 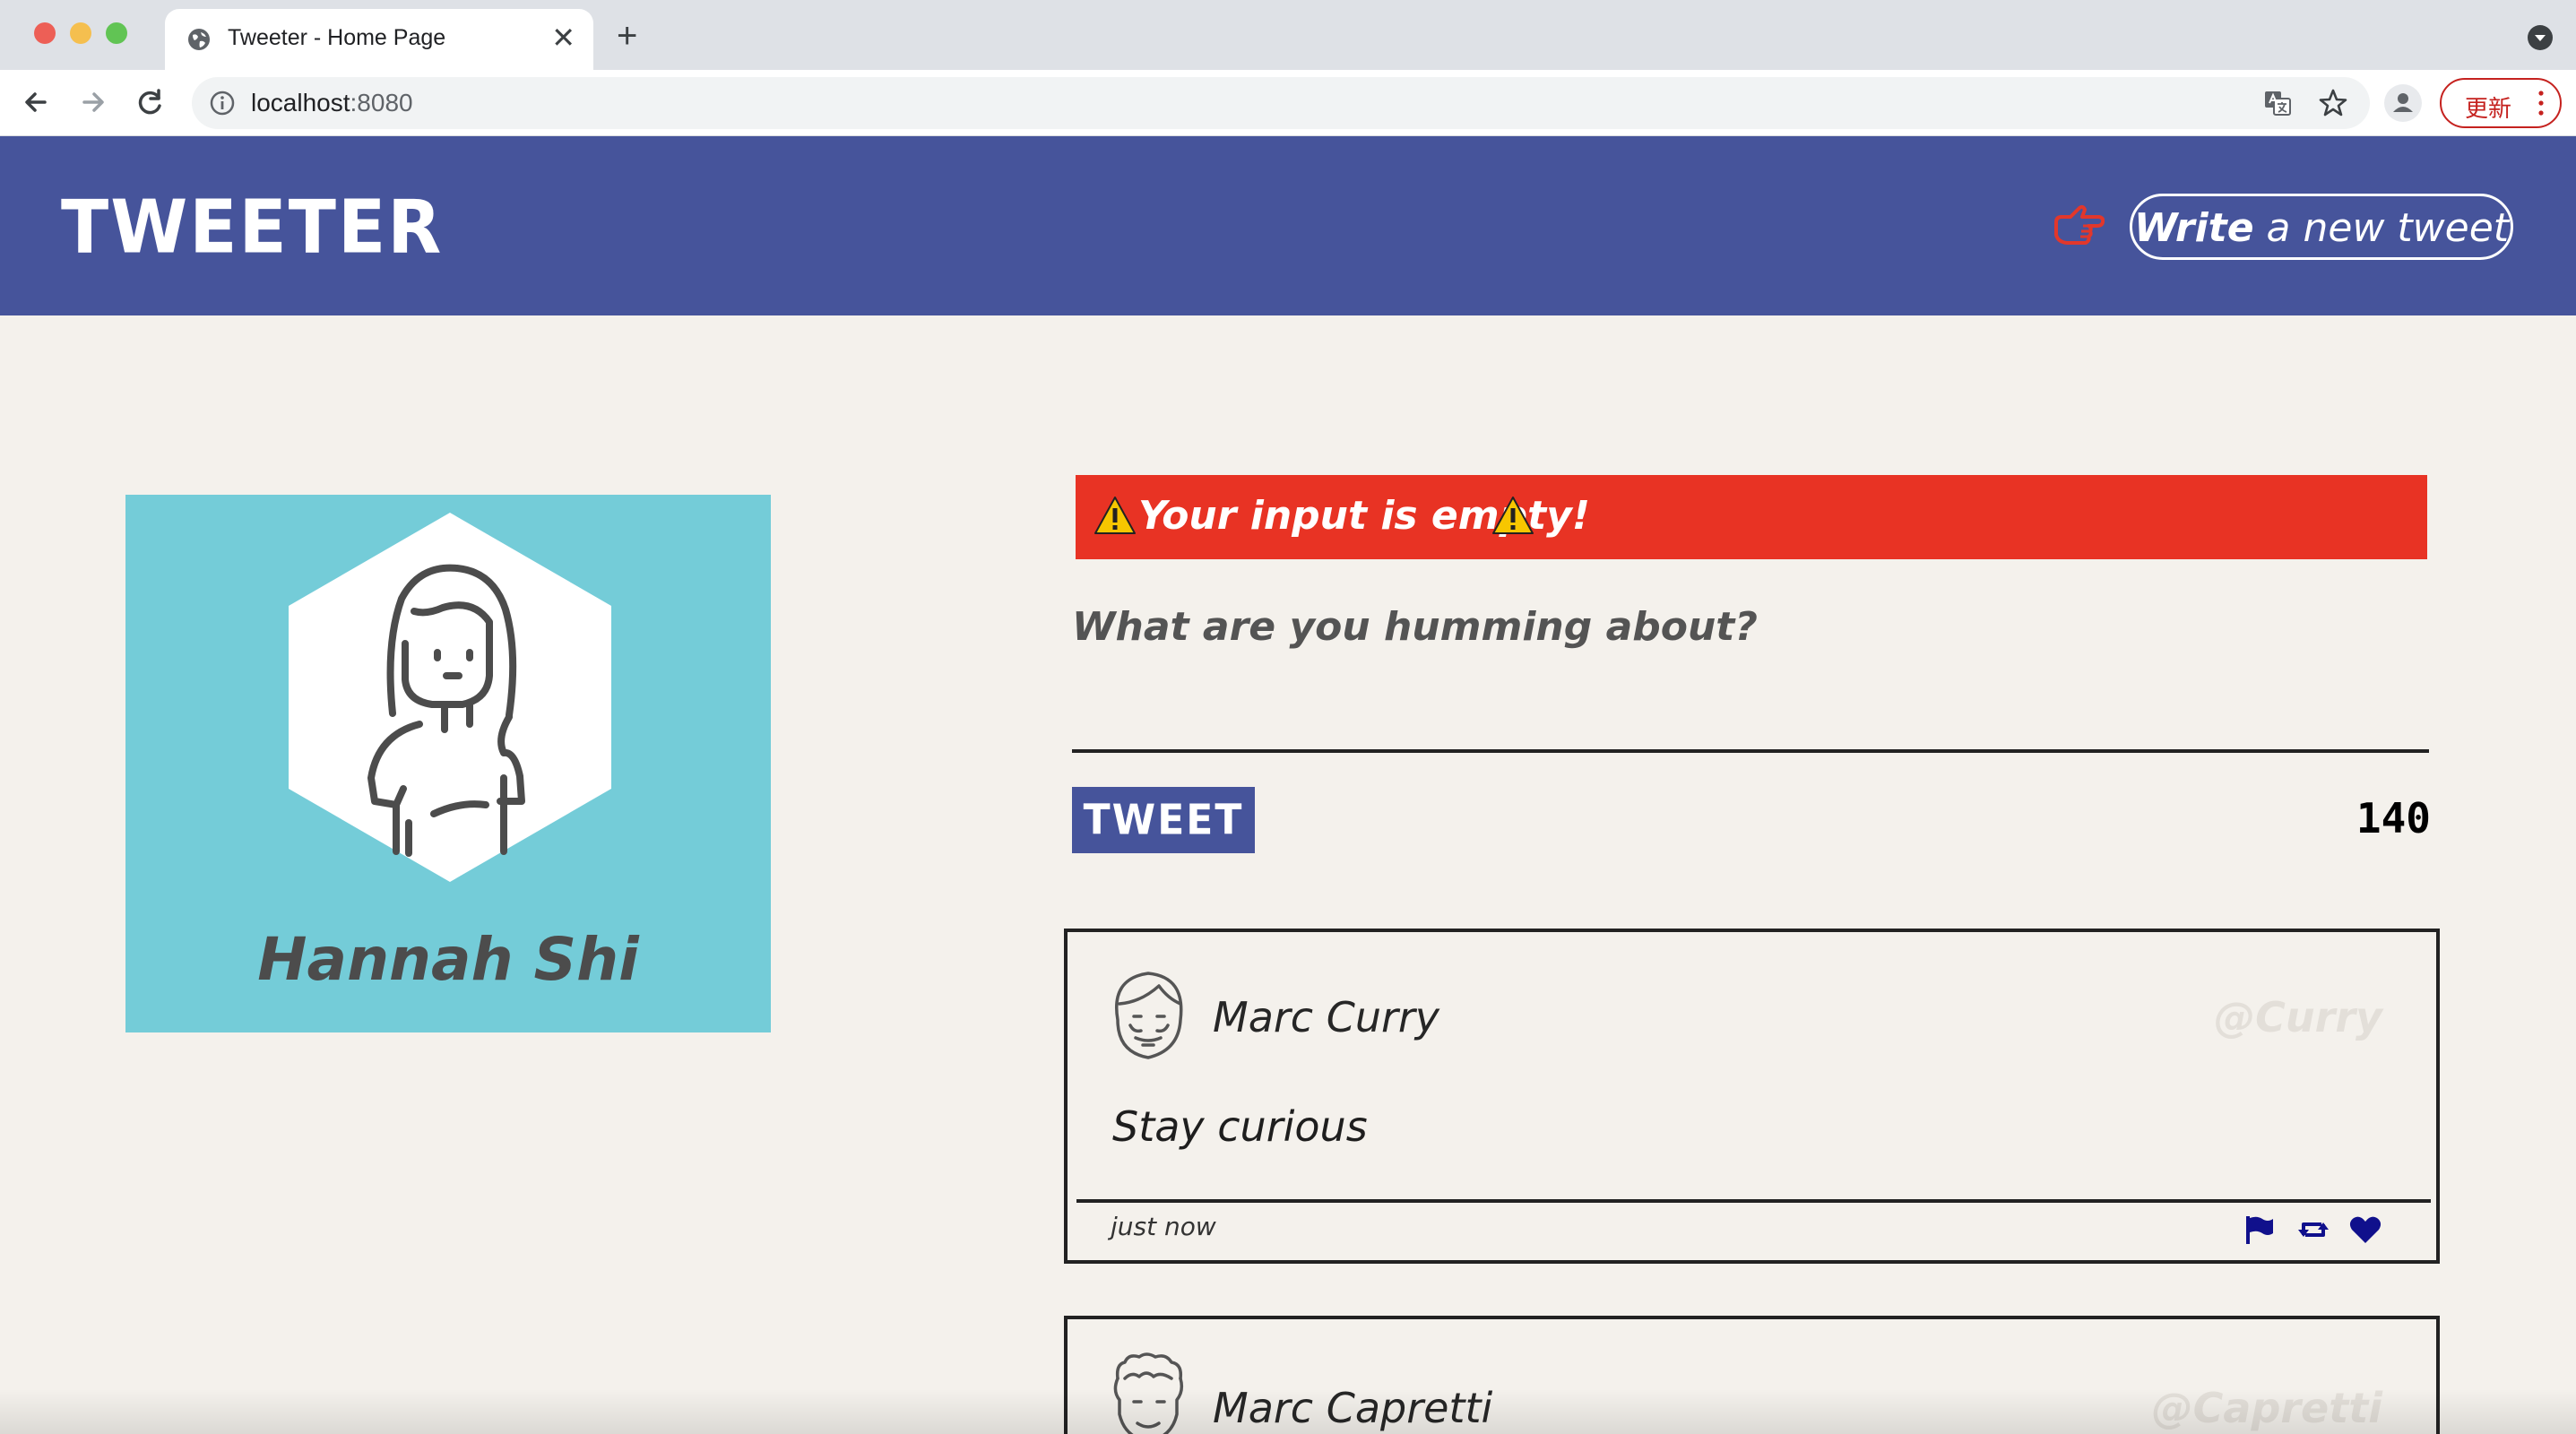 I want to click on tweet-author-handle: @Capretti, so click(x=2266, y=1408).